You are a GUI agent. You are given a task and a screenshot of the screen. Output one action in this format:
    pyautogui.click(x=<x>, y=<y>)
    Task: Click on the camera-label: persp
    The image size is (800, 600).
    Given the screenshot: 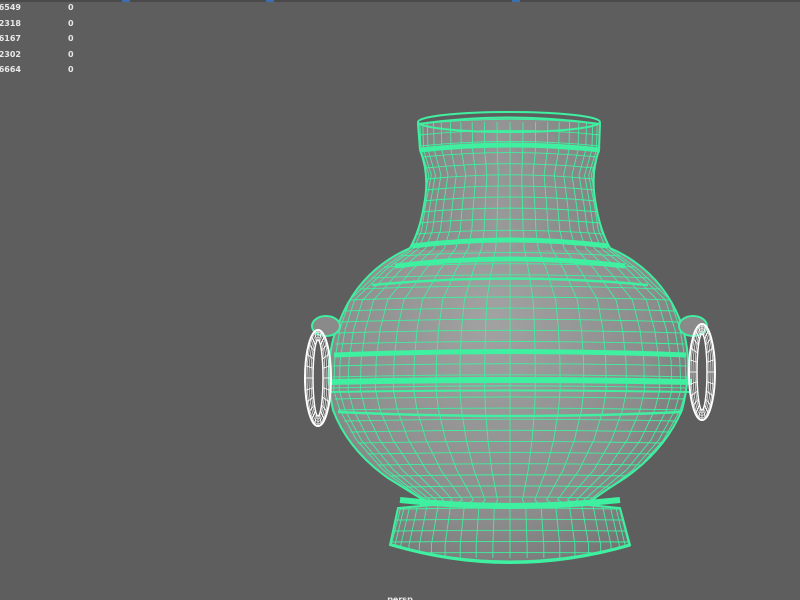 What is the action you would take?
    pyautogui.click(x=400, y=597)
    